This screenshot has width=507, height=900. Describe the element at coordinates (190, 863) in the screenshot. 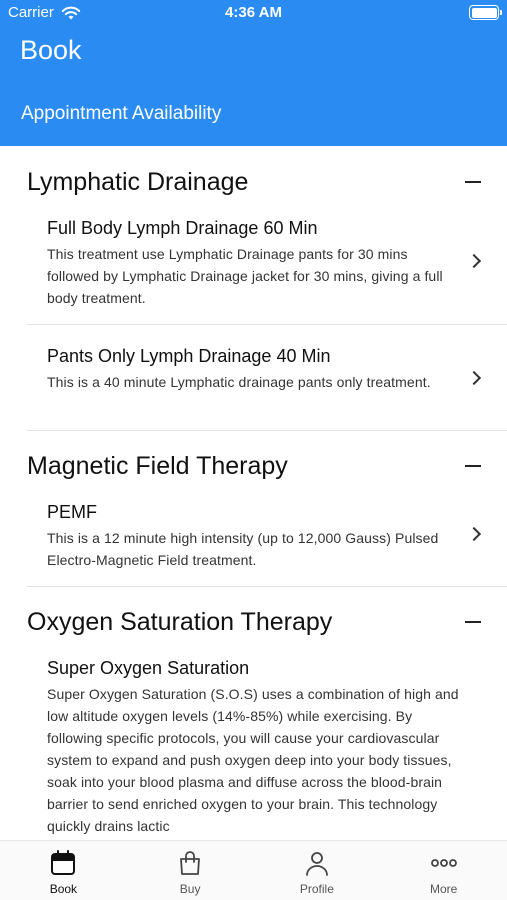

I see `shopping-bag-icon` at that location.